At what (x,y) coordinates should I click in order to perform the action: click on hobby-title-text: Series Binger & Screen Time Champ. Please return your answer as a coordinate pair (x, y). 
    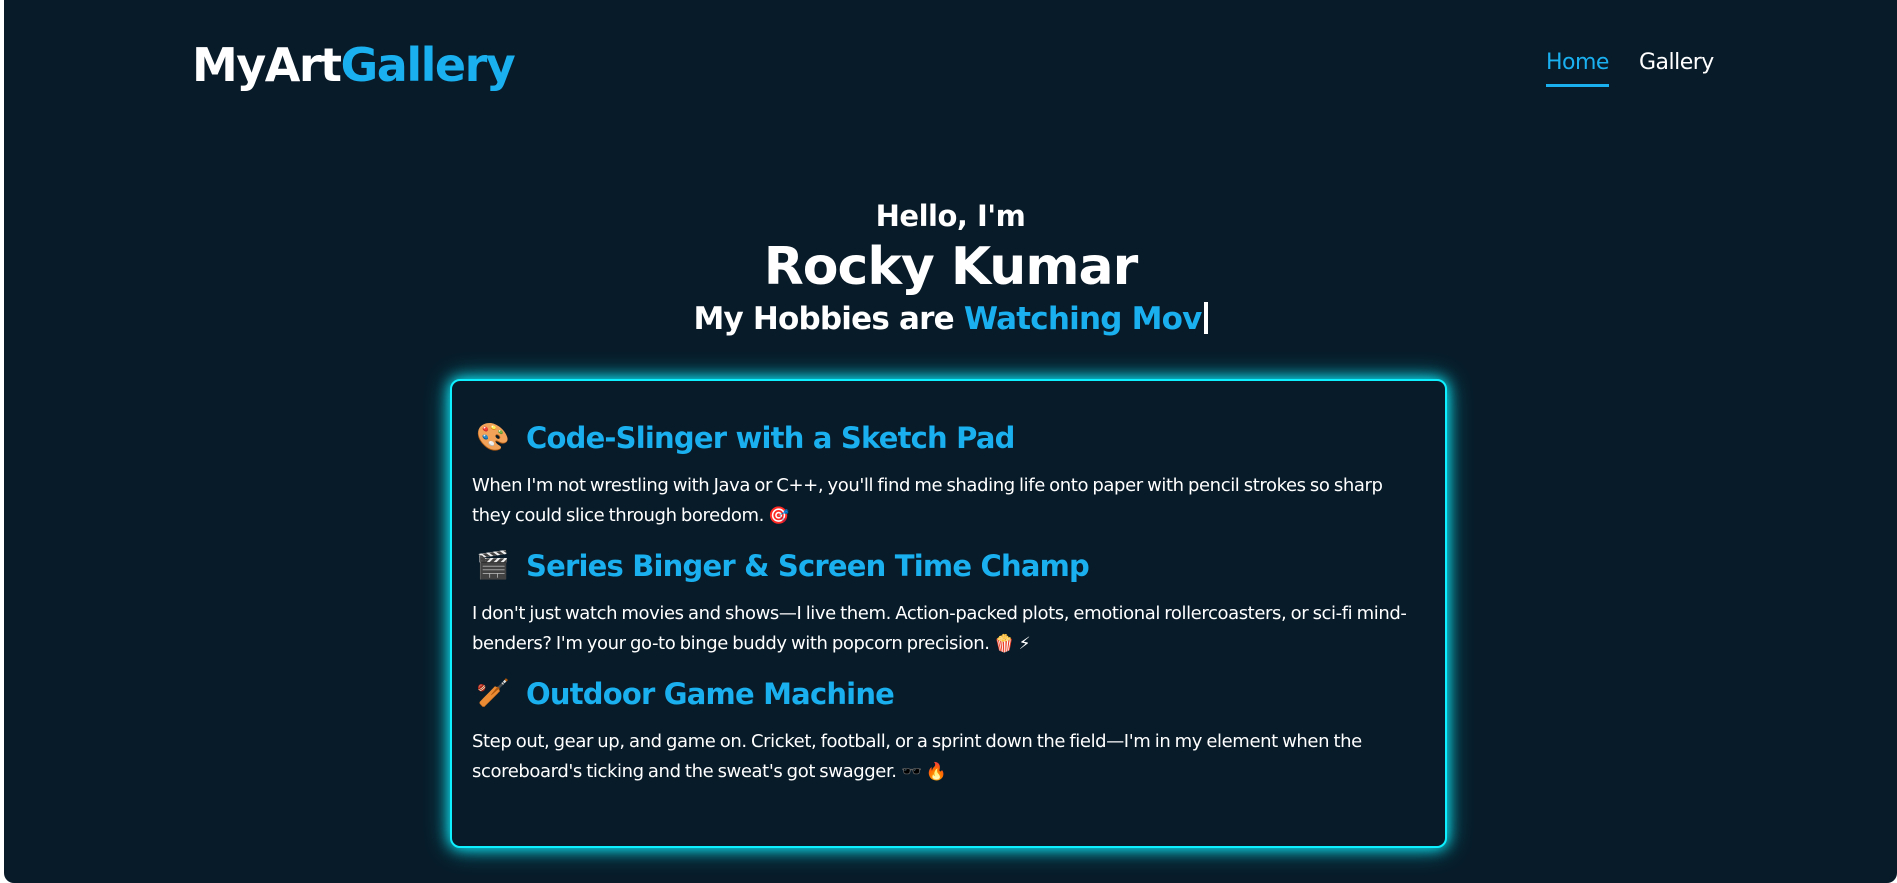
    Looking at the image, I should click on (808, 566).